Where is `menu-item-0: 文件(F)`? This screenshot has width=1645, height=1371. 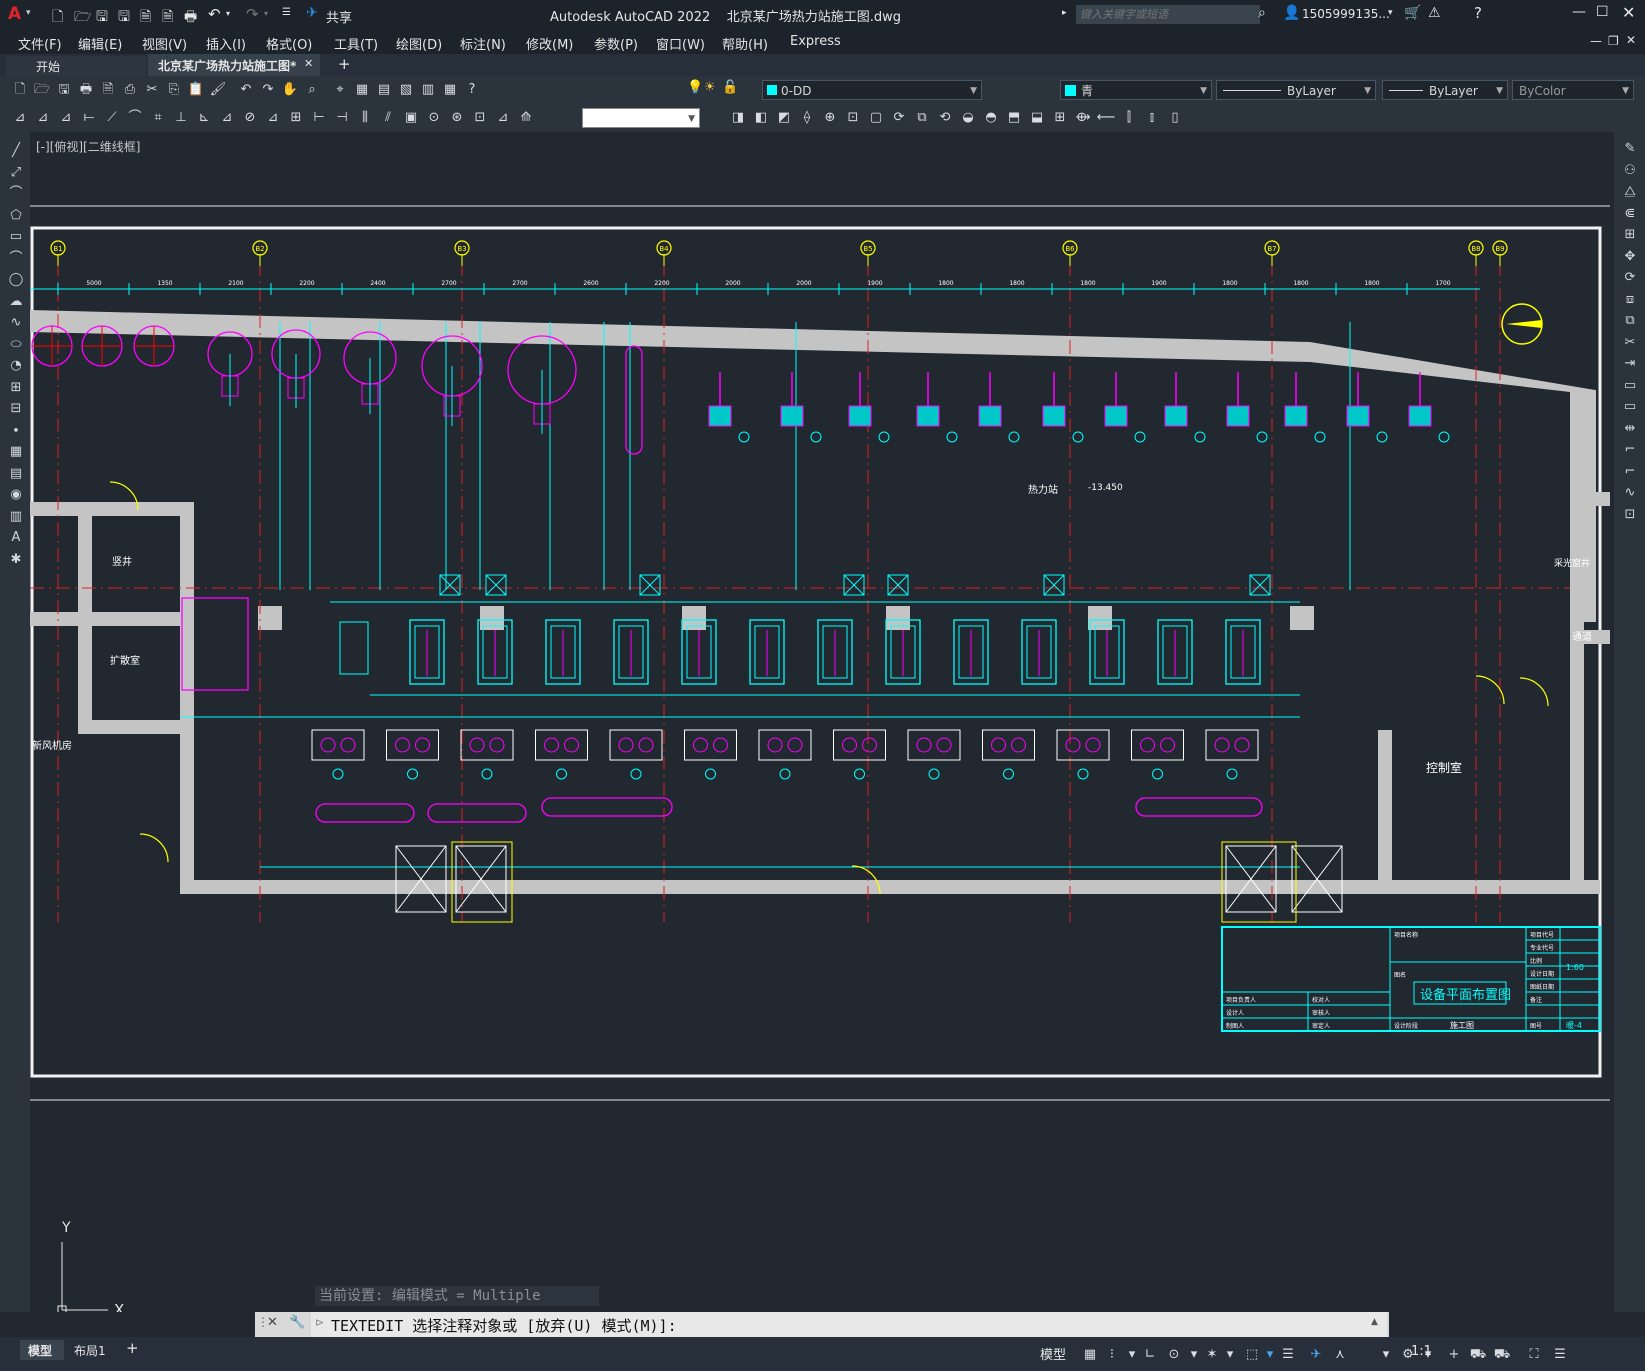 menu-item-0: 文件(F) is located at coordinates (40, 43).